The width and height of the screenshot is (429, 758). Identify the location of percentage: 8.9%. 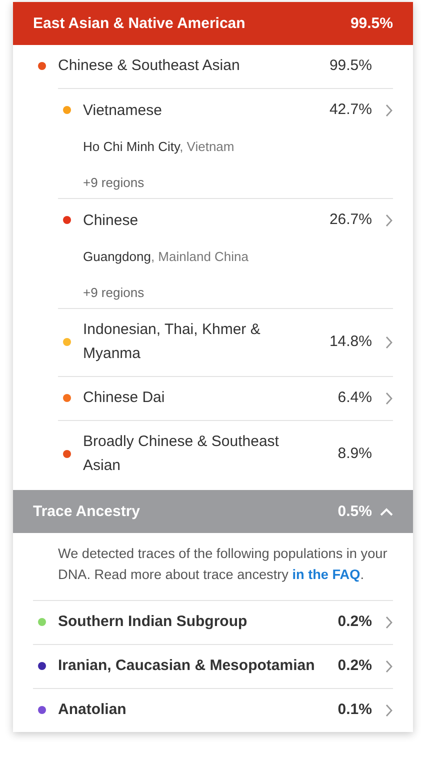
(355, 454).